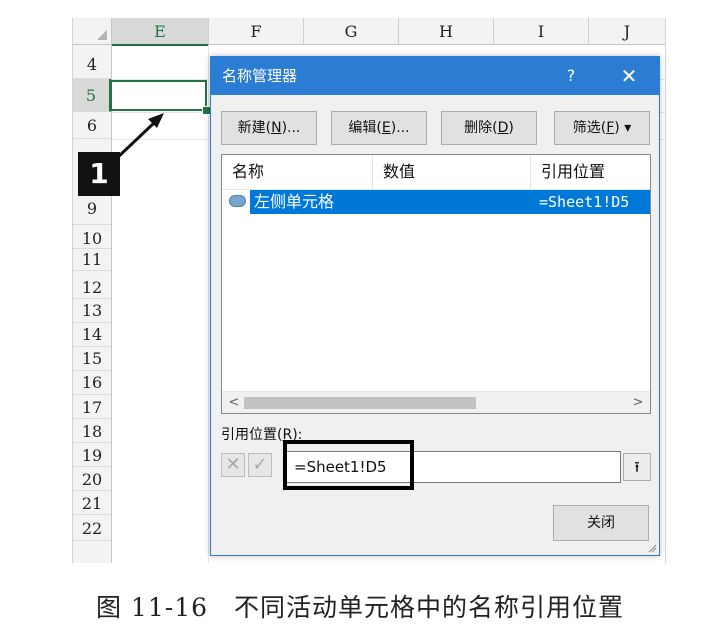  Describe the element at coordinates (452, 172) in the screenshot. I see `column-header-value: 数值` at that location.